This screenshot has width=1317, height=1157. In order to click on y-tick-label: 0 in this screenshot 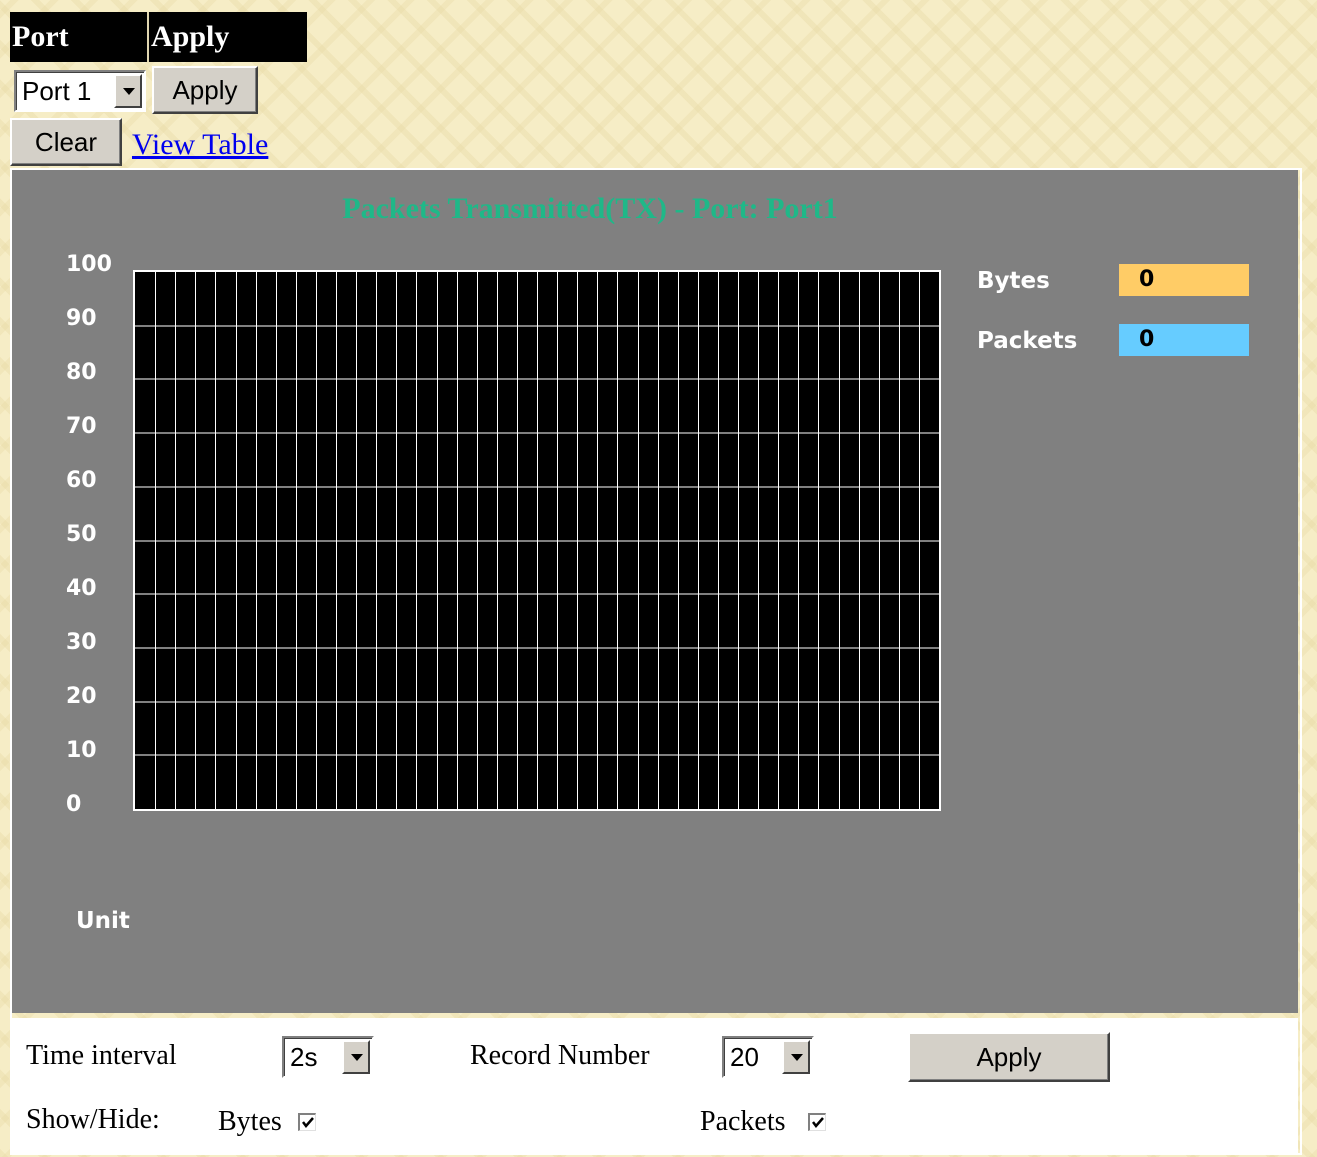, I will do `click(74, 804)`.